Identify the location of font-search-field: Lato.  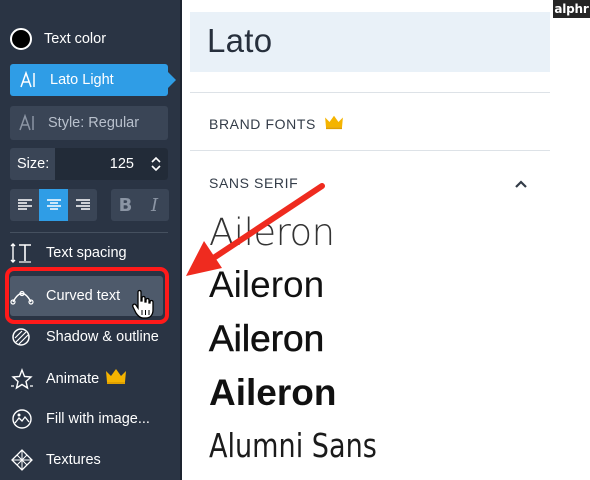
(370, 42).